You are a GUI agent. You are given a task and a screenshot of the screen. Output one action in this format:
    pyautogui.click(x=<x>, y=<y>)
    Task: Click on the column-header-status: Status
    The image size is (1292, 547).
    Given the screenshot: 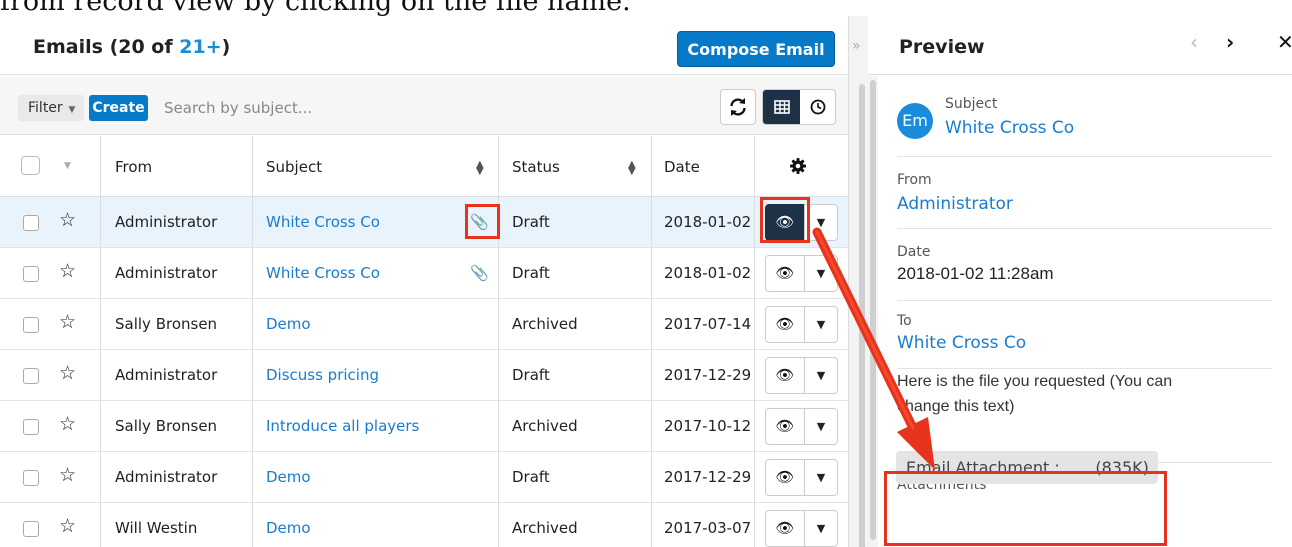 What is the action you would take?
    pyautogui.click(x=536, y=167)
    